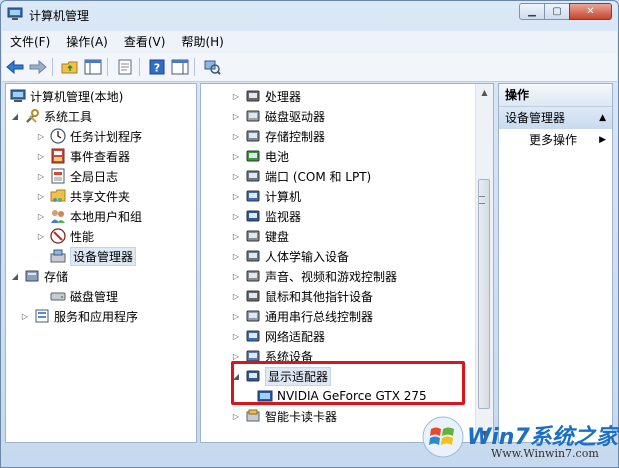 The height and width of the screenshot is (468, 619). I want to click on users-icon, so click(58, 216).